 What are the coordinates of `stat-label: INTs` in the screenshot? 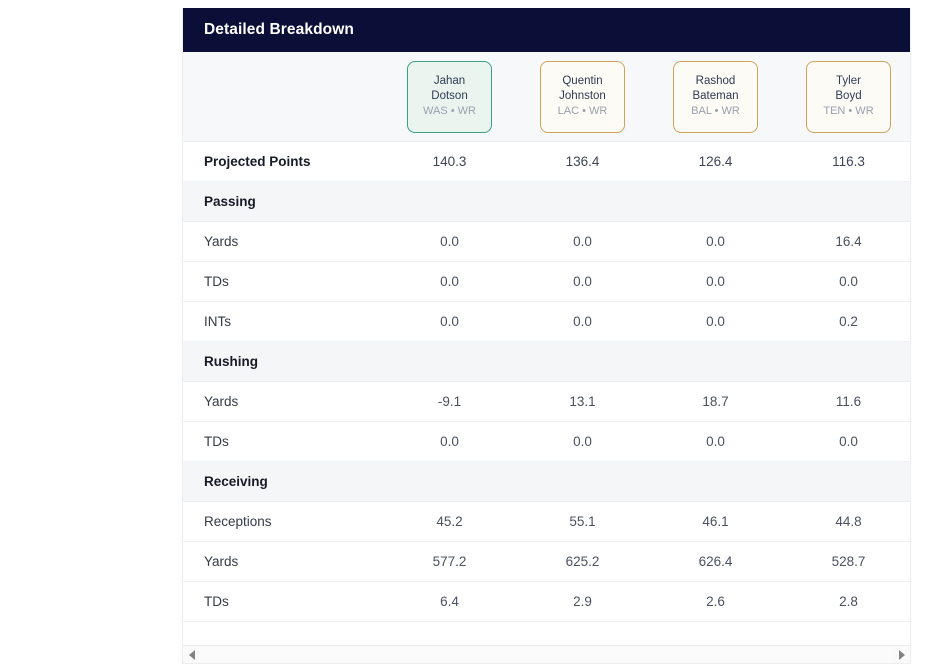 It's located at (283, 321).